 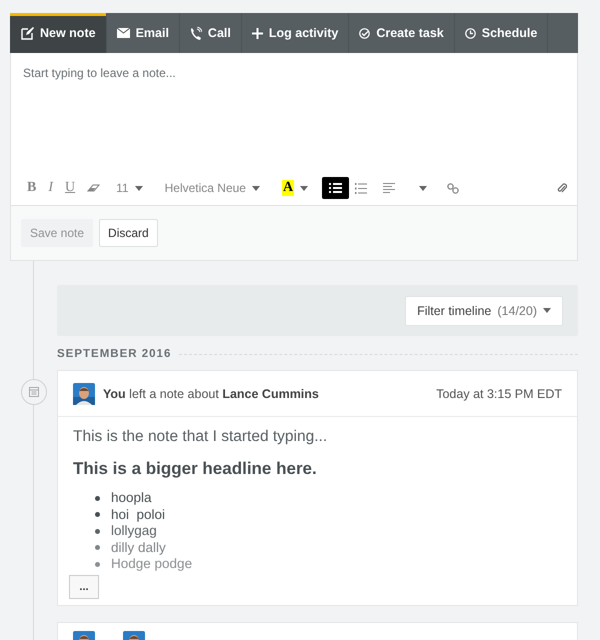 I want to click on entry-time: Today at 3:15 PM EDT, so click(x=499, y=393).